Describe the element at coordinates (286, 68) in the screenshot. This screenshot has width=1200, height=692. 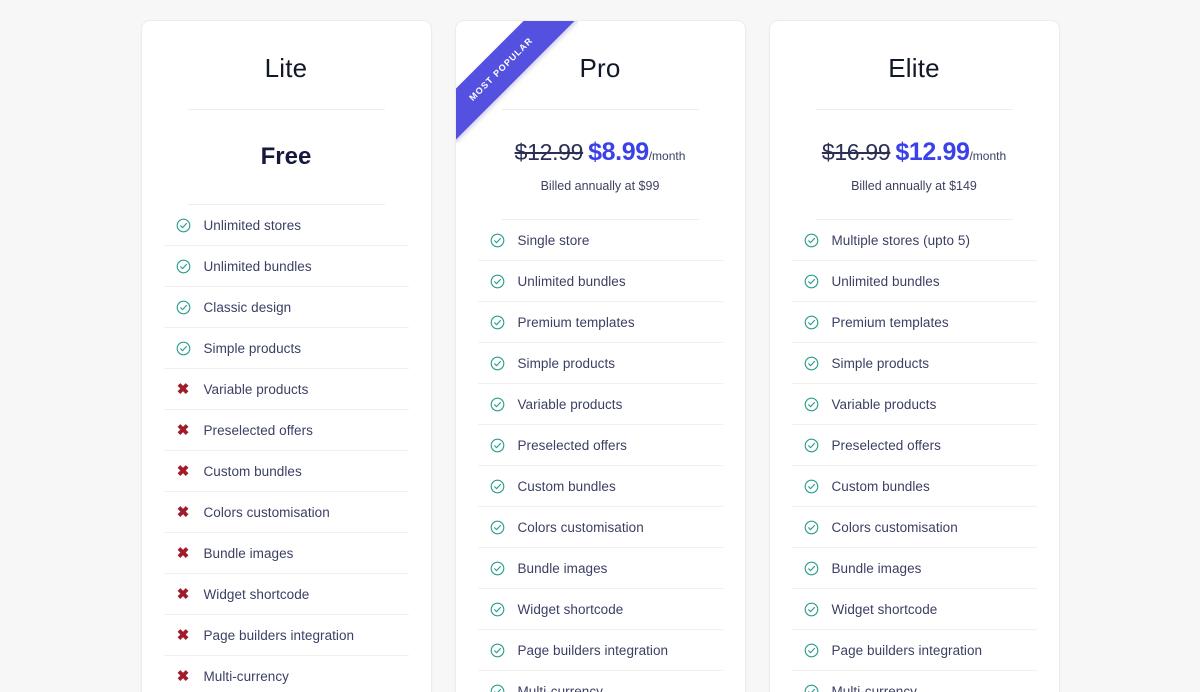
I see `plan-title: Lite` at that location.